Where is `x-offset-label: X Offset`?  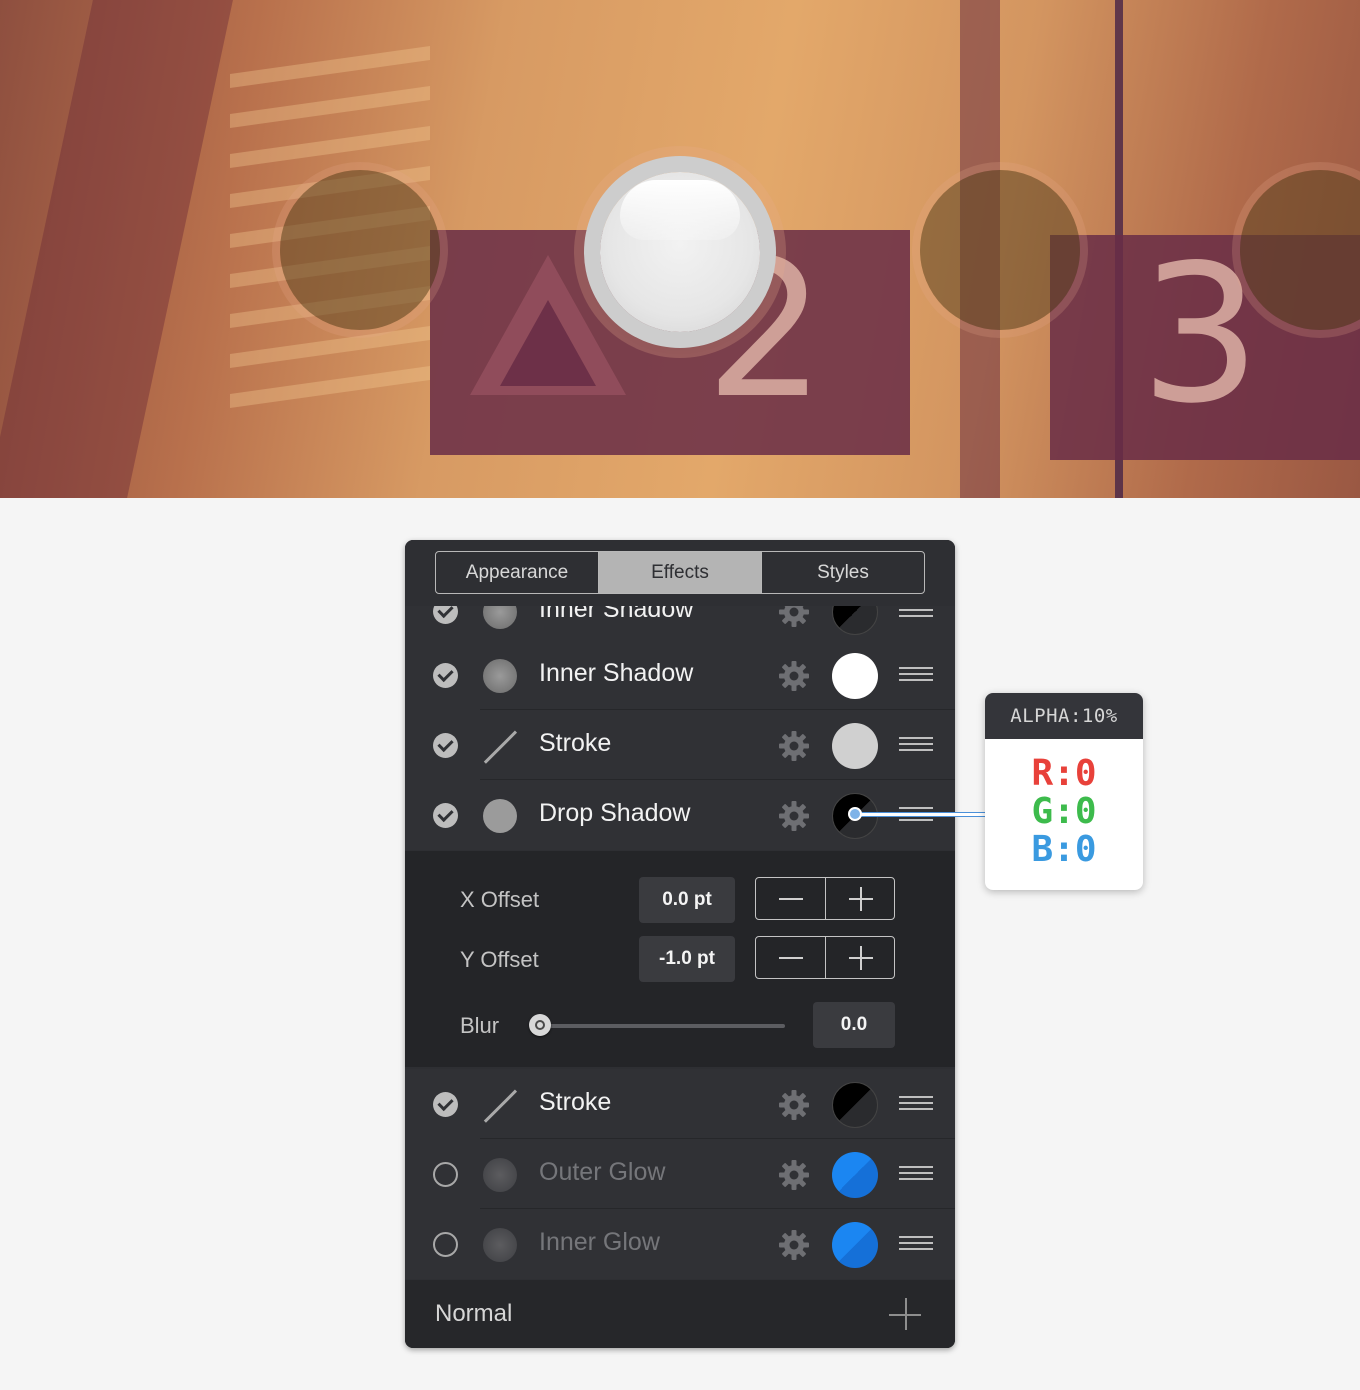 x-offset-label: X Offset is located at coordinates (500, 899).